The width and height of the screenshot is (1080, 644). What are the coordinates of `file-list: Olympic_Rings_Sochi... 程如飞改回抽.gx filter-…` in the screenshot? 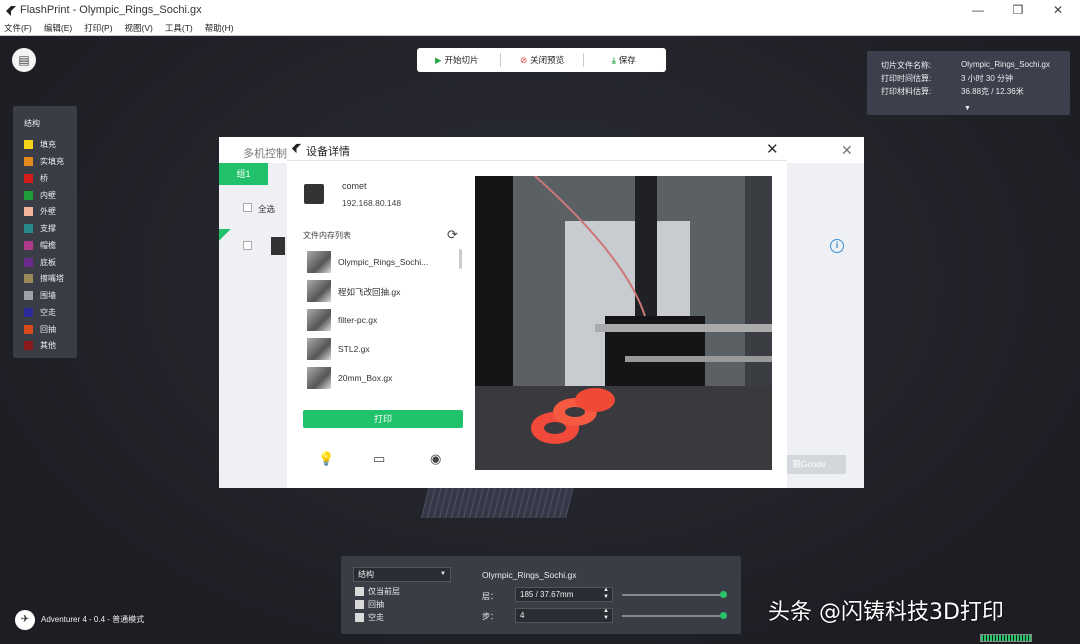 It's located at (383, 321).